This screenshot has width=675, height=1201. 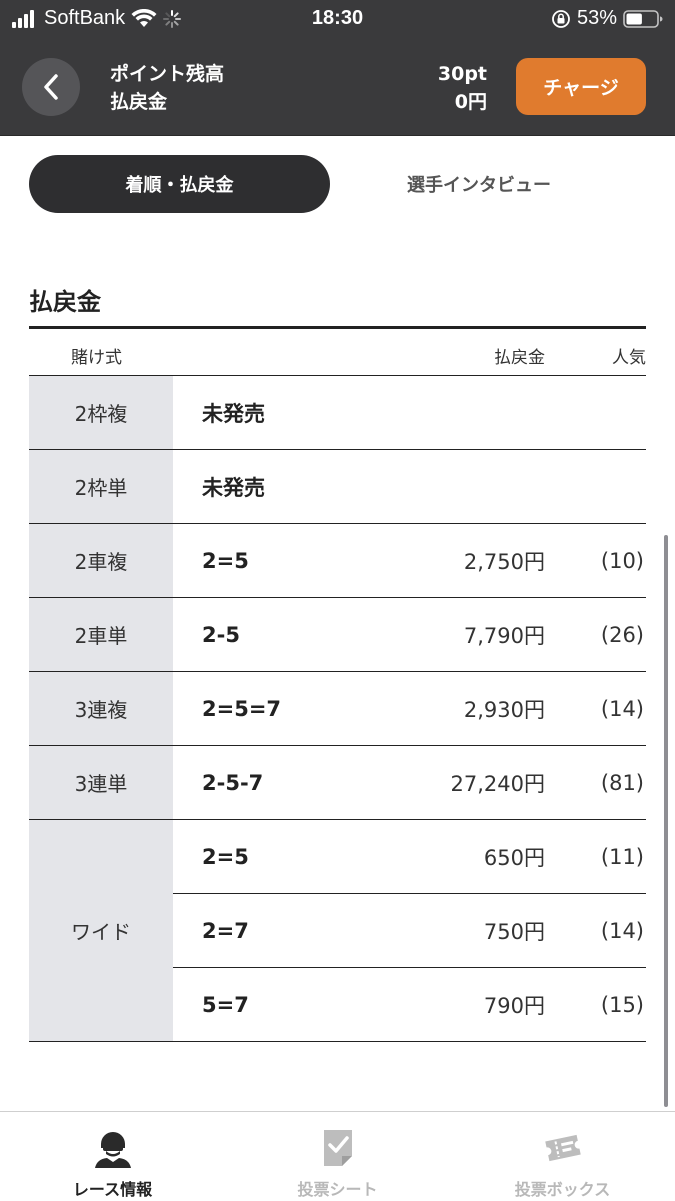 I want to click on nav-label: 投票シート, so click(x=337, y=1189).